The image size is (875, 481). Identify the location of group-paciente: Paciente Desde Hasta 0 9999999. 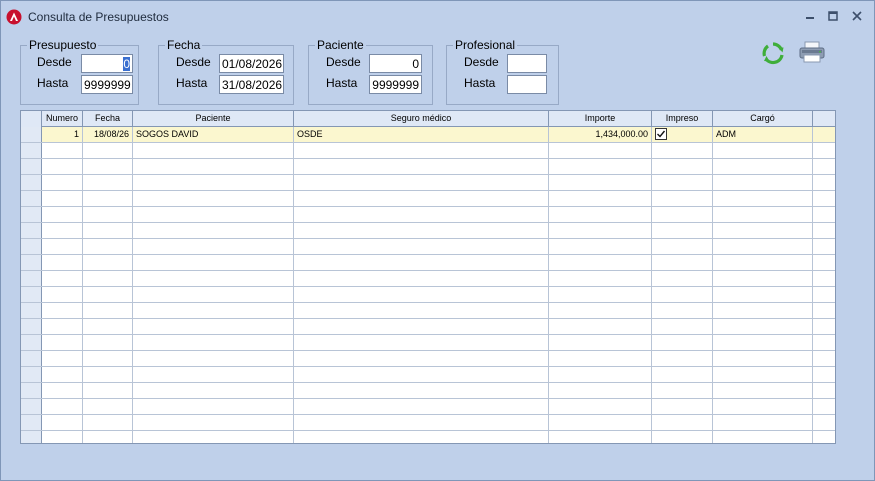
(370, 71).